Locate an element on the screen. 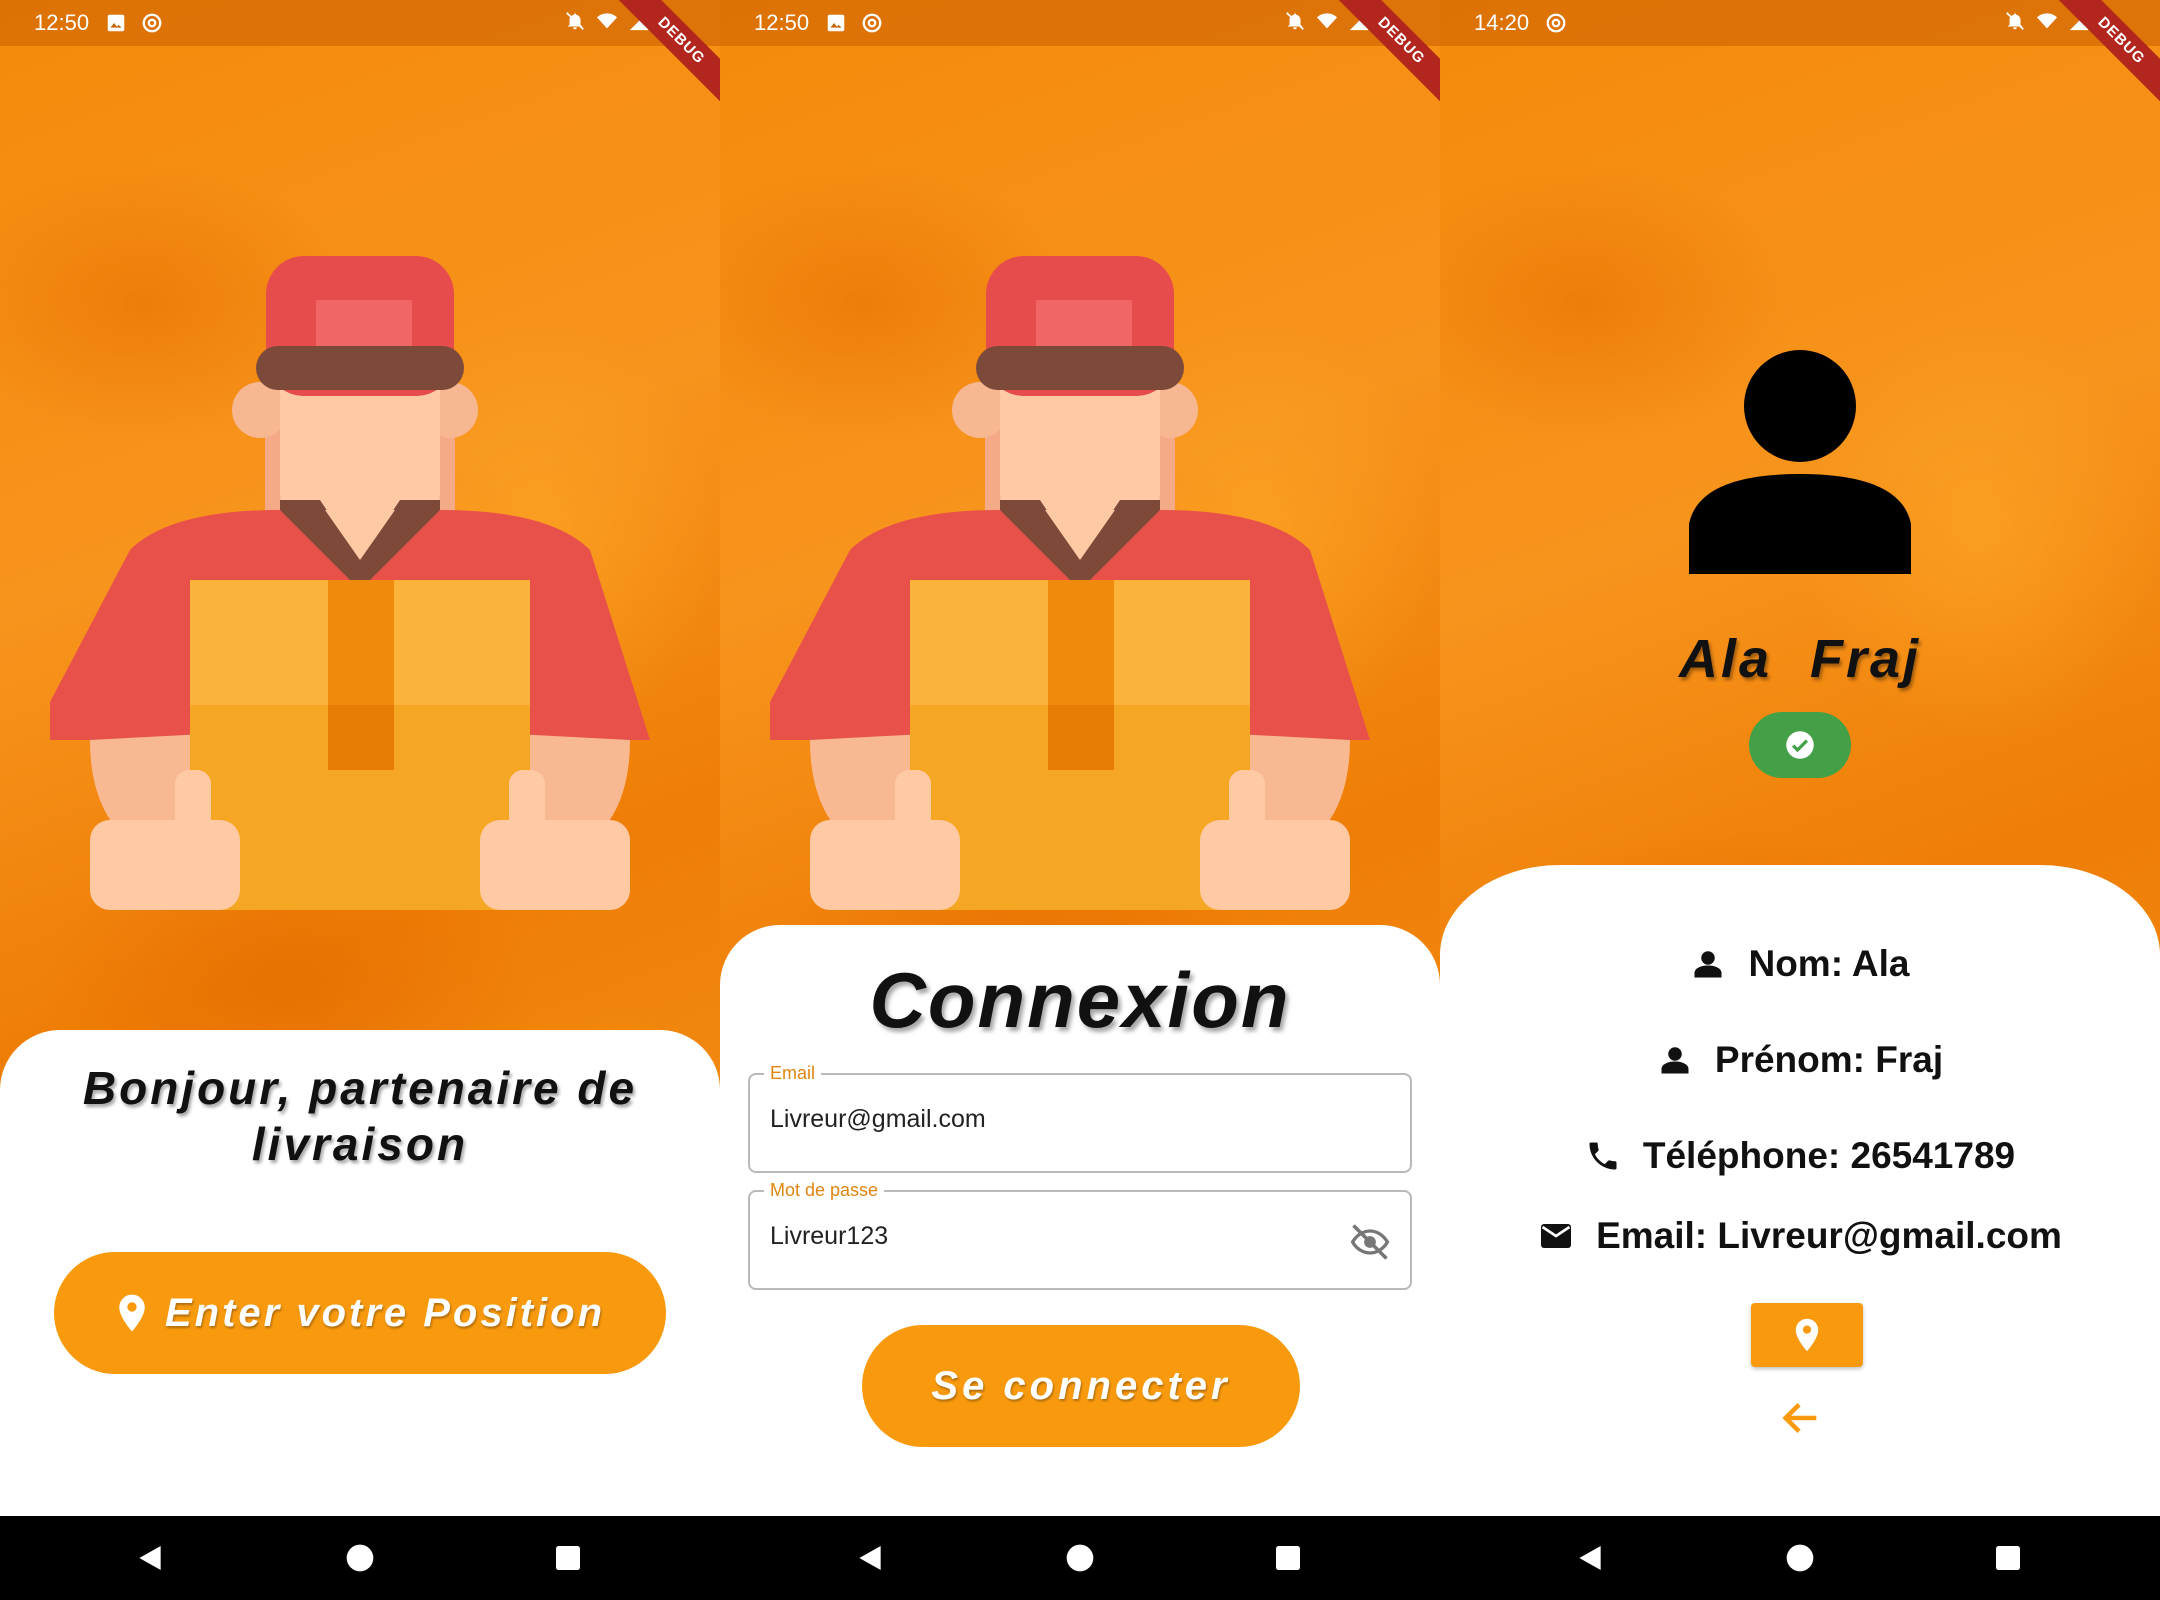 The image size is (2160, 1600). visibility-off-icon is located at coordinates (1370, 1242).